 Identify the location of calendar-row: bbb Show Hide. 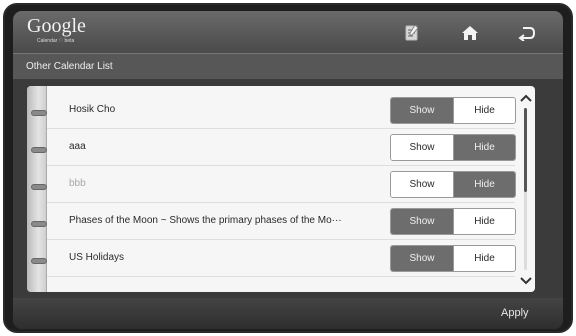
(281, 184).